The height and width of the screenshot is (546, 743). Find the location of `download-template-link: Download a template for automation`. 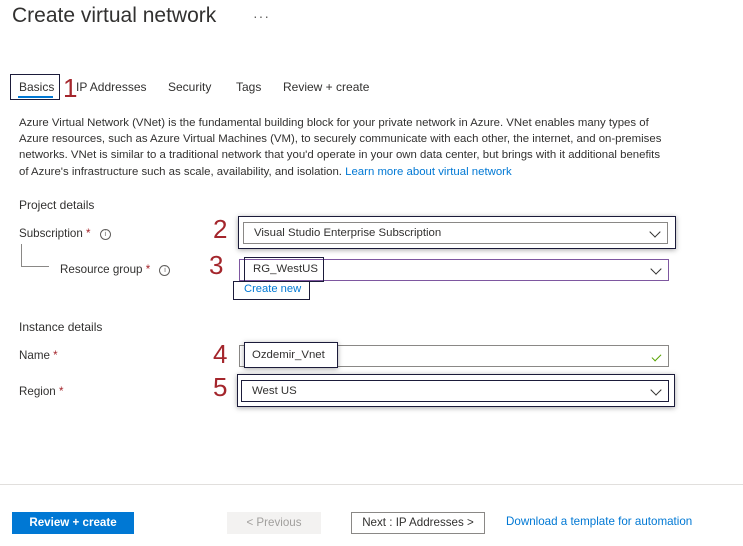

download-template-link: Download a template for automation is located at coordinates (599, 521).